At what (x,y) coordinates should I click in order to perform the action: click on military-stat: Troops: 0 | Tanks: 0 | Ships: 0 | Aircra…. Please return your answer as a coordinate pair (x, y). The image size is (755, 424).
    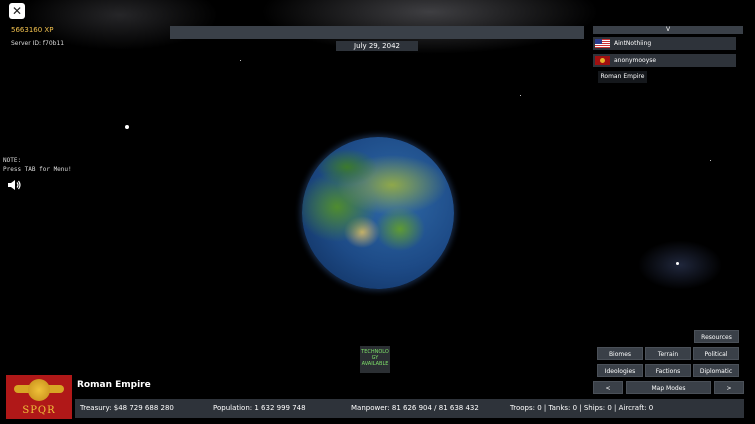
    Looking at the image, I should click on (582, 408).